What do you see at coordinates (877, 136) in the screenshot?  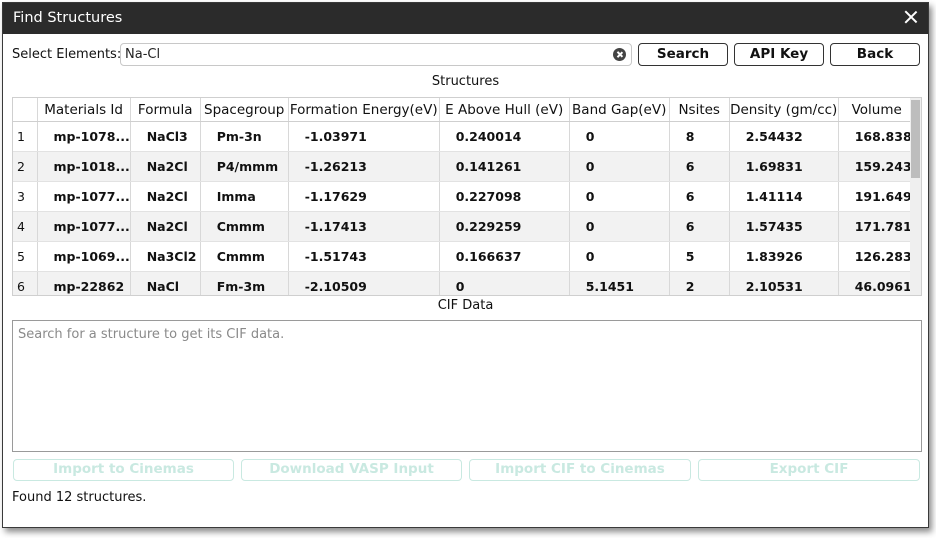 I see `table-cell: 168.838` at bounding box center [877, 136].